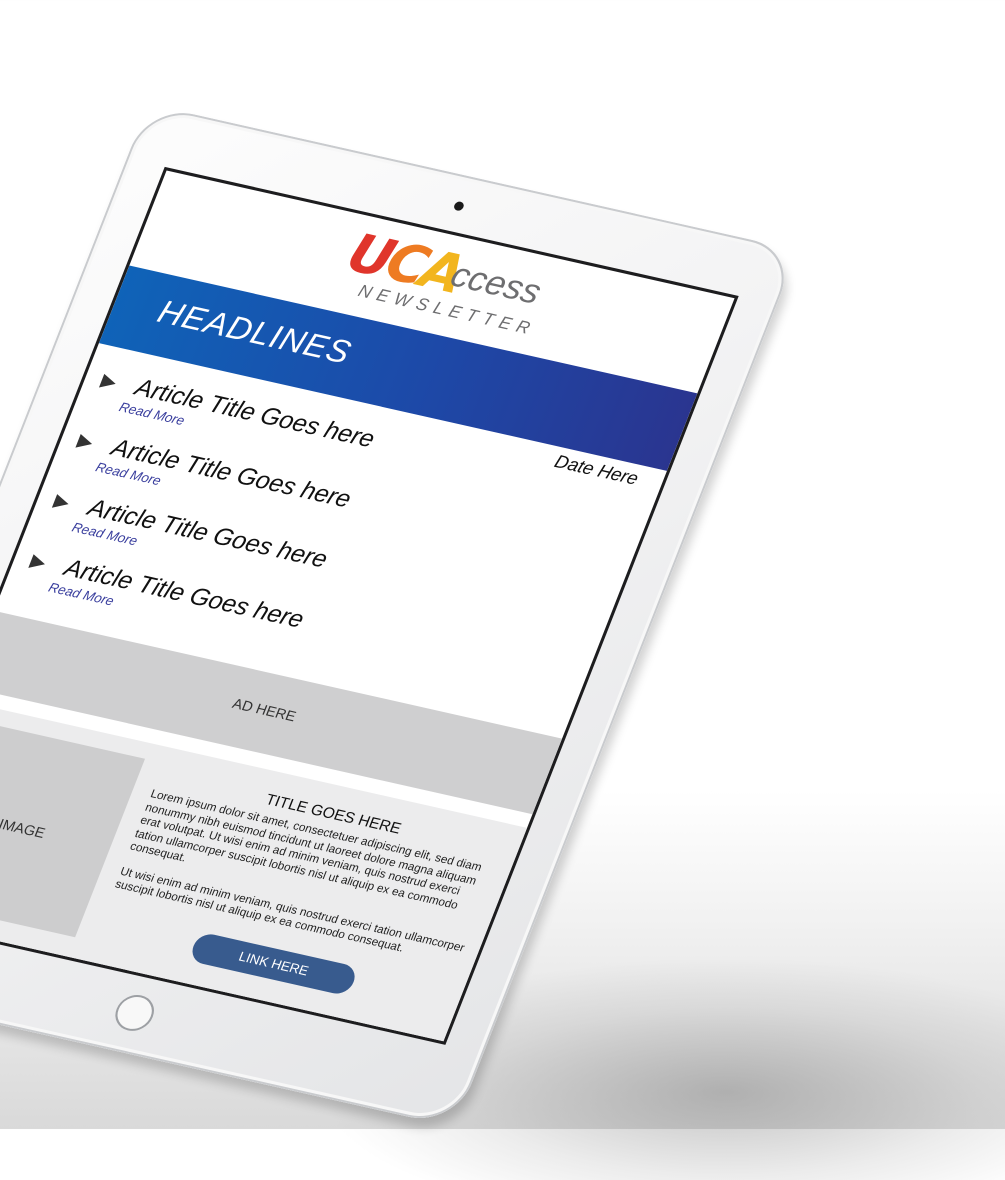 The image size is (1005, 1180). What do you see at coordinates (24, 828) in the screenshot?
I see `image-label: IMAGE` at bounding box center [24, 828].